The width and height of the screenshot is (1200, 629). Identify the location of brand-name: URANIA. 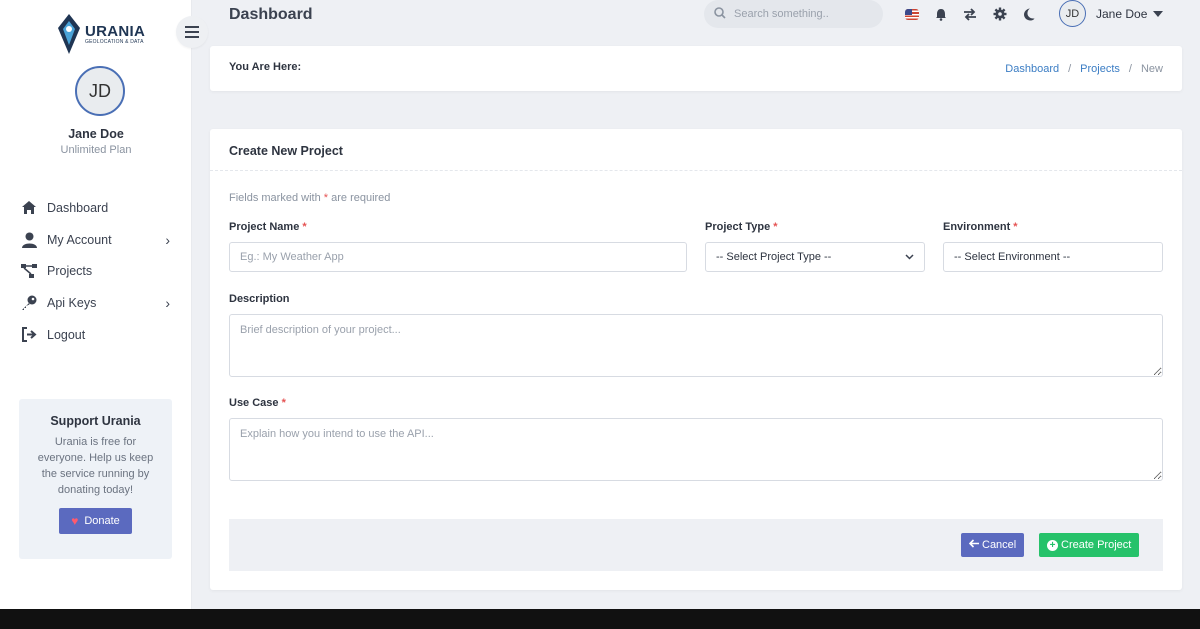
(115, 31).